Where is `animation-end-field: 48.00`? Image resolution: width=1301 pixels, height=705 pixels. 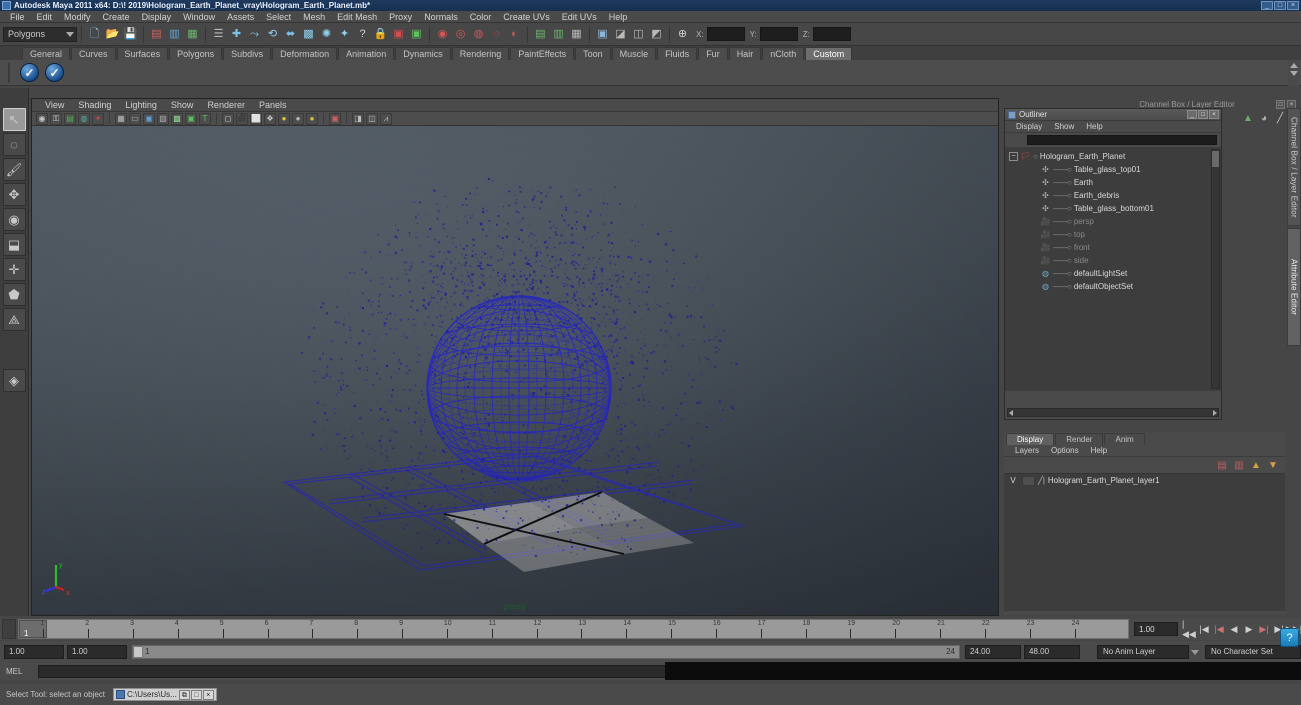
animation-end-field: 48.00 is located at coordinates (1052, 651).